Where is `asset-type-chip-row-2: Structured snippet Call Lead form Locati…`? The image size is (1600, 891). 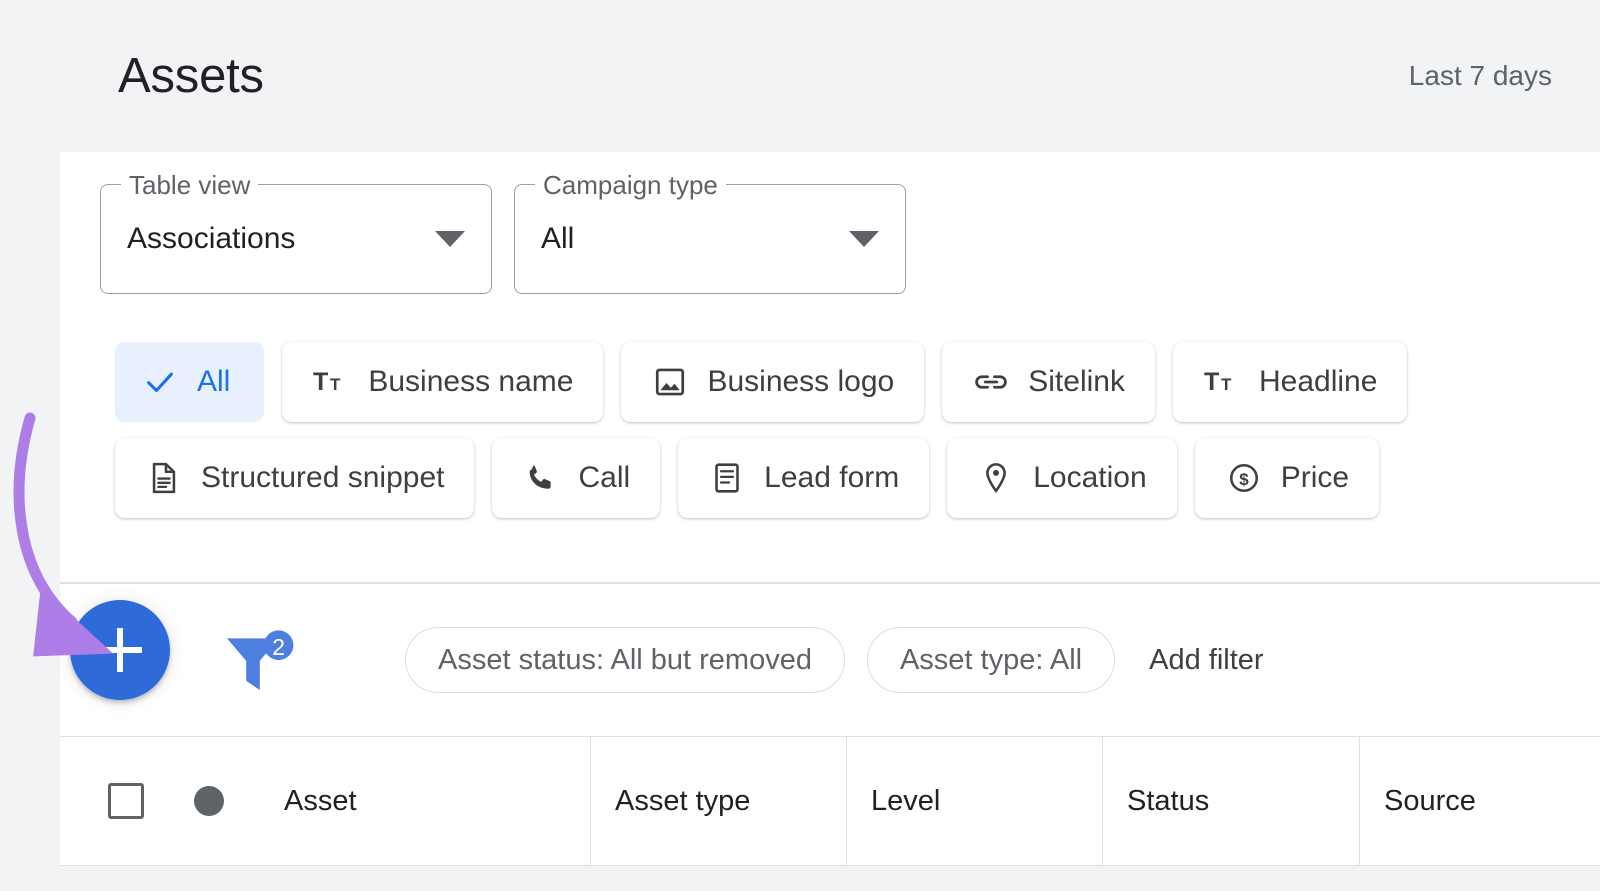 asset-type-chip-row-2: Structured snippet Call Lead form Locati… is located at coordinates (857, 478).